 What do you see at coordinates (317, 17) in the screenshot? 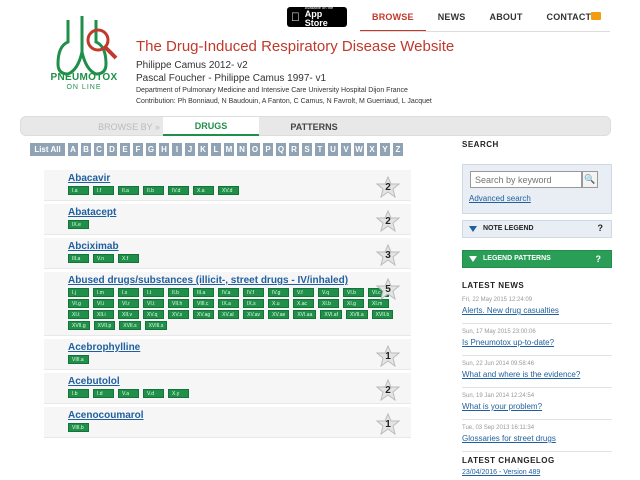
I see `app-store-badge:  Available on the App Store` at bounding box center [317, 17].